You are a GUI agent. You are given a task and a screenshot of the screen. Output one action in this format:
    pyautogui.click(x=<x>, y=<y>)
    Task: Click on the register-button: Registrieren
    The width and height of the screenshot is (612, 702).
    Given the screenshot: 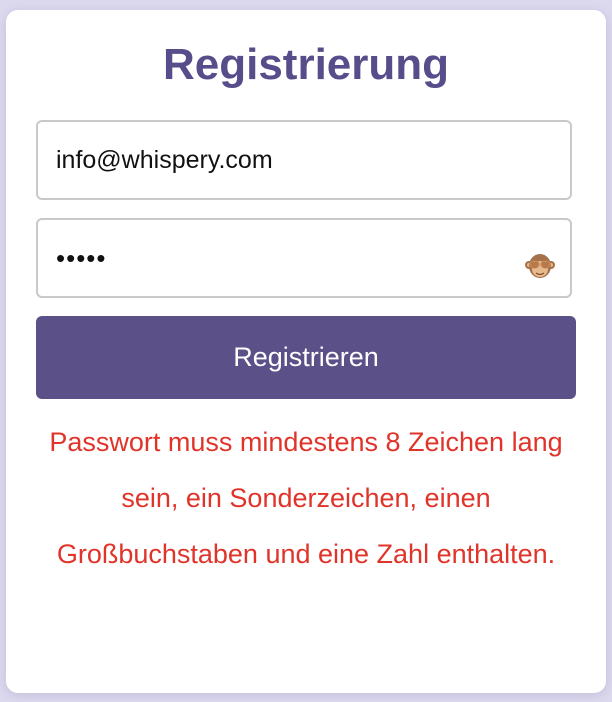 What is the action you would take?
    pyautogui.click(x=306, y=357)
    